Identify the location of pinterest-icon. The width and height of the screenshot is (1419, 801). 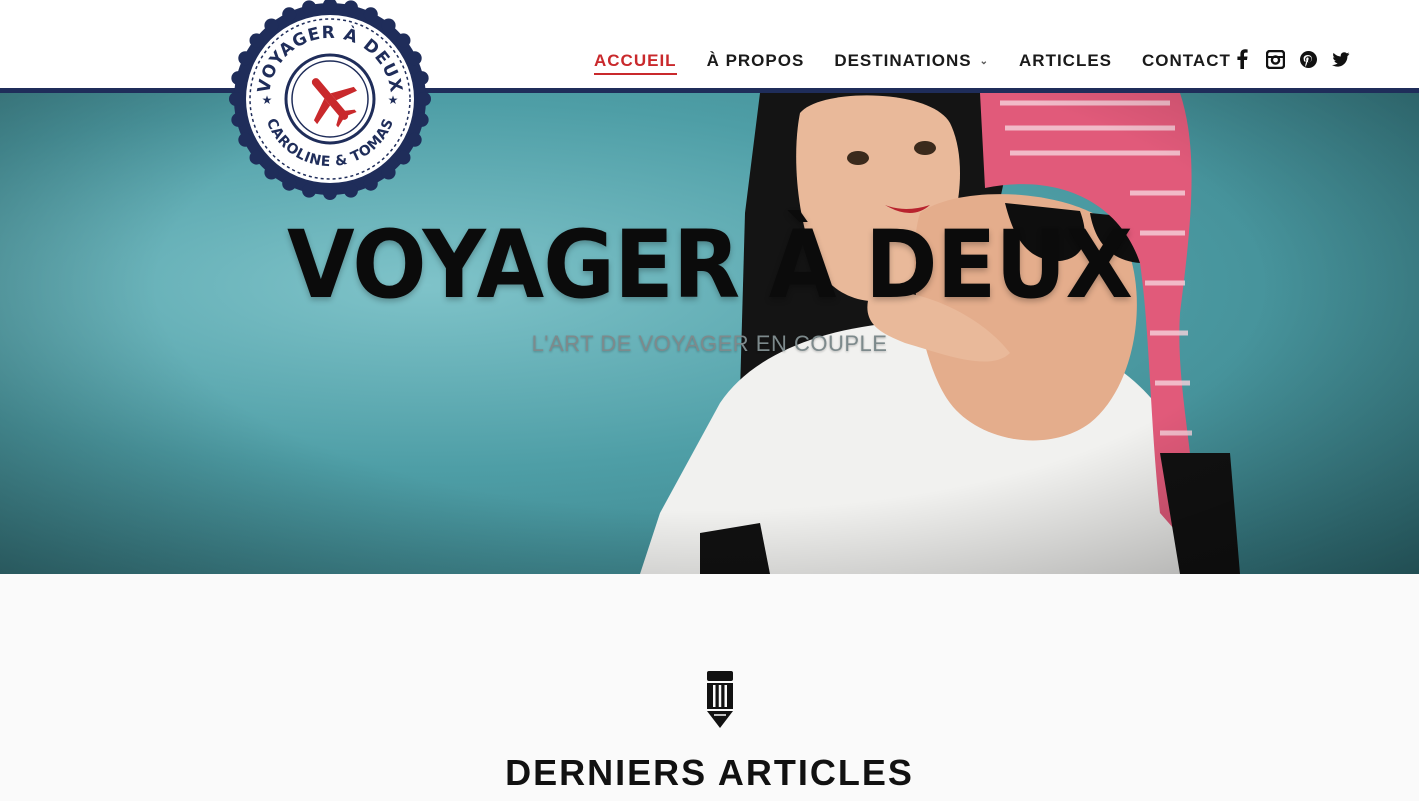
(1308, 59).